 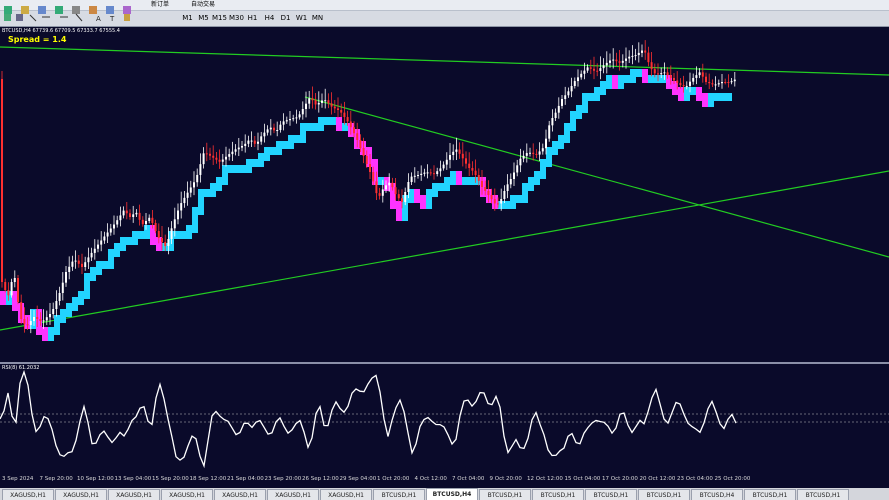 I want to click on market-watch-icon, so click(x=59, y=10).